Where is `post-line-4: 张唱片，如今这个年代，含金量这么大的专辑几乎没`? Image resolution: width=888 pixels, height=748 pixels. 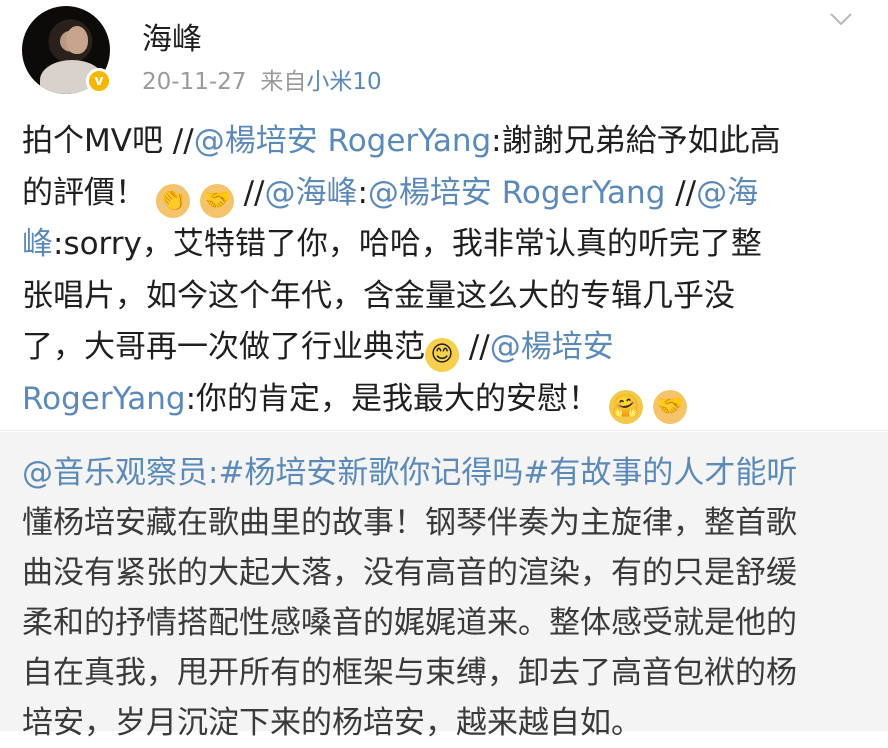
post-line-4: 张唱片，如今这个年代，含金量这么大的专辑几乎没 is located at coordinates (378, 295).